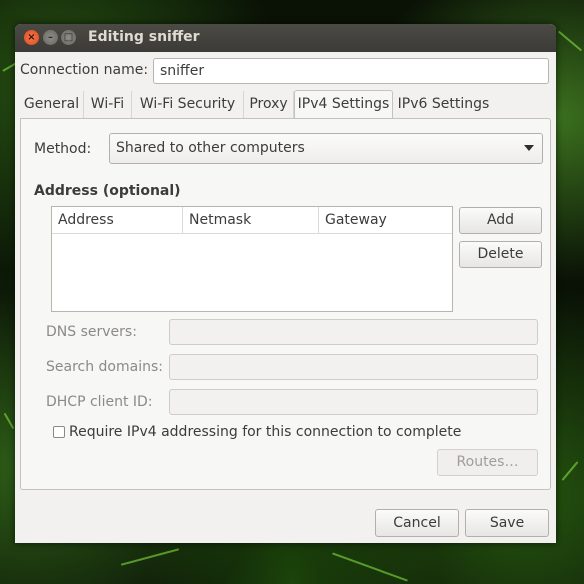 This screenshot has height=584, width=584. What do you see at coordinates (285, 38) in the screenshot?
I see `titlebar: × – □ Editing sniffer` at bounding box center [285, 38].